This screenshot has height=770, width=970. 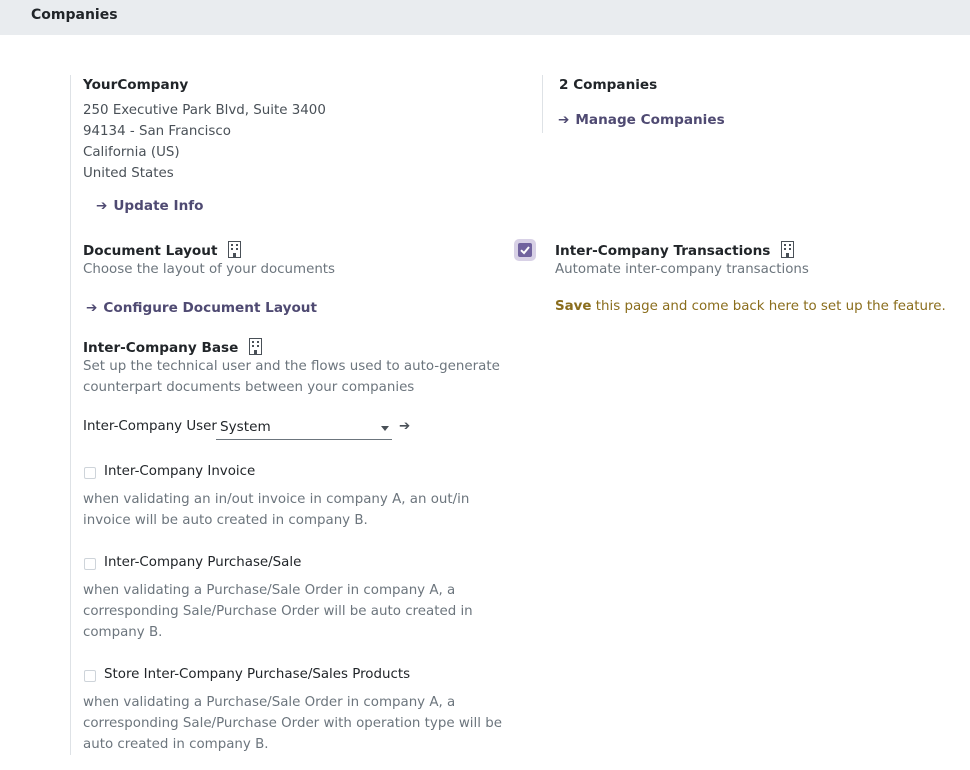 I want to click on store-inter-company-products-checkbox, so click(x=90, y=676).